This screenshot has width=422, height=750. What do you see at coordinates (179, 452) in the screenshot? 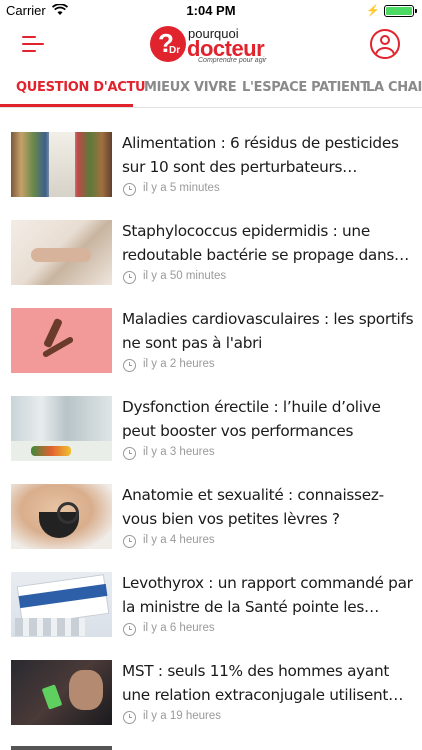
I see `article-time-label: il y a 3 heures` at bounding box center [179, 452].